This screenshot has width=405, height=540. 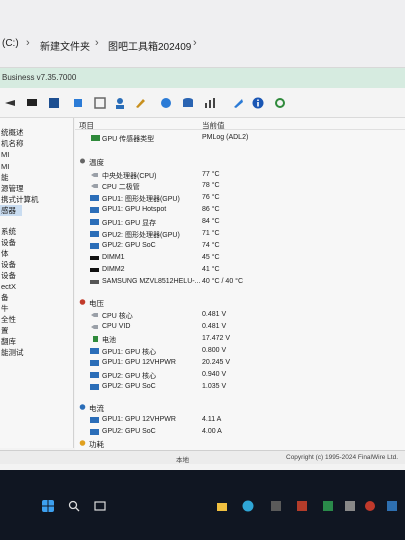 What do you see at coordinates (240, 209) in the screenshot?
I see `table-row: GPU1: GPU Hotspot 86 °C` at bounding box center [240, 209].